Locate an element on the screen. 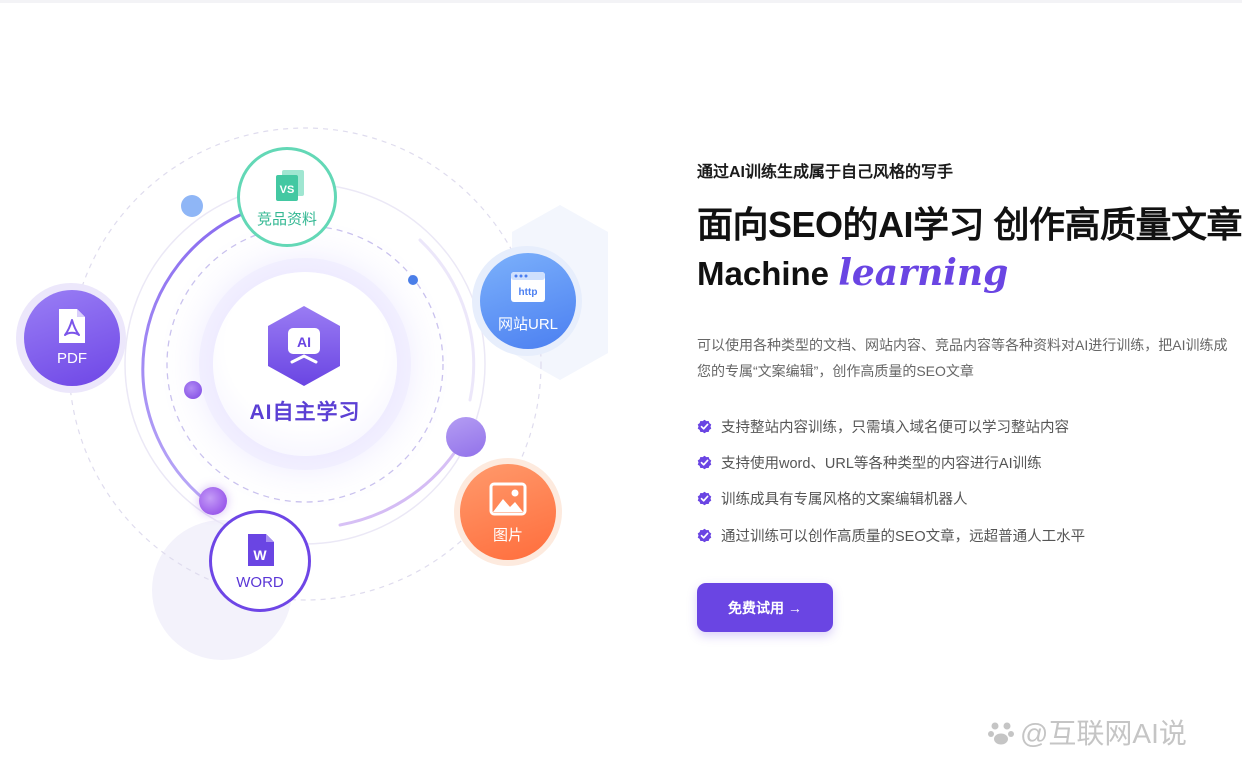 The image size is (1242, 776). feature-item: 支持使用word、URL等各种类型的内容进行AI训练 is located at coordinates (891, 462).